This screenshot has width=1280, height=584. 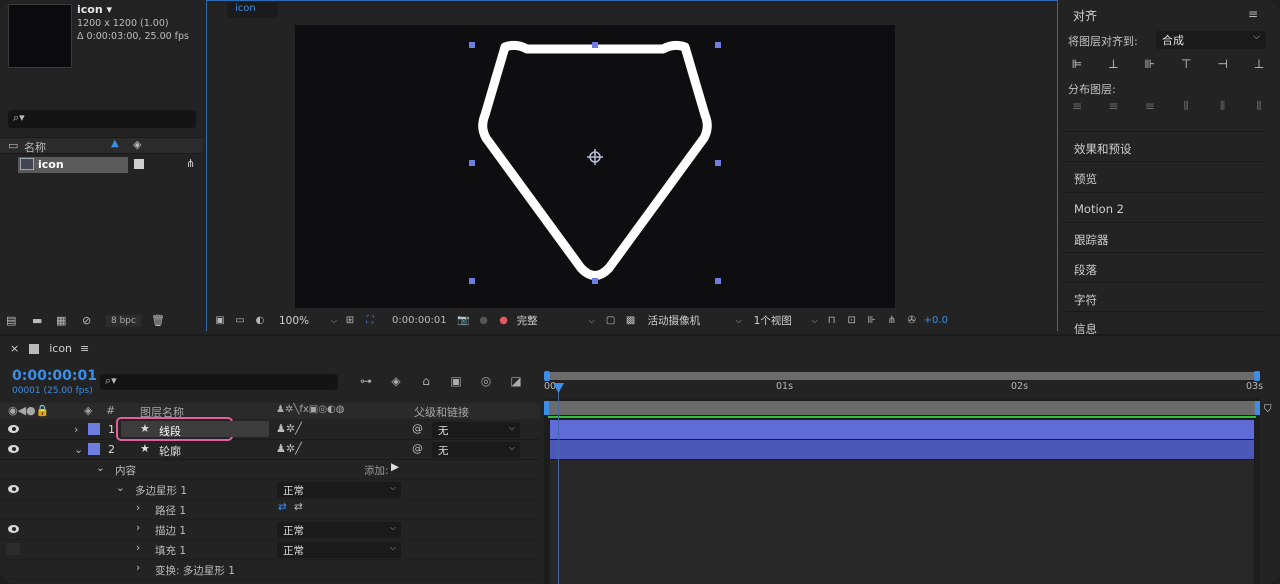 I want to click on draft-3d-icon: ◈, so click(x=396, y=382).